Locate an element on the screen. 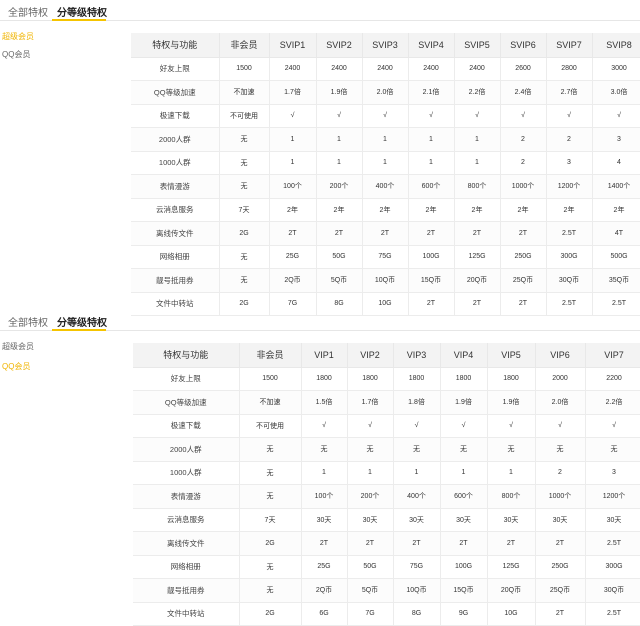 This screenshot has width=640, height=626. table-cell: 7天 is located at coordinates (244, 210).